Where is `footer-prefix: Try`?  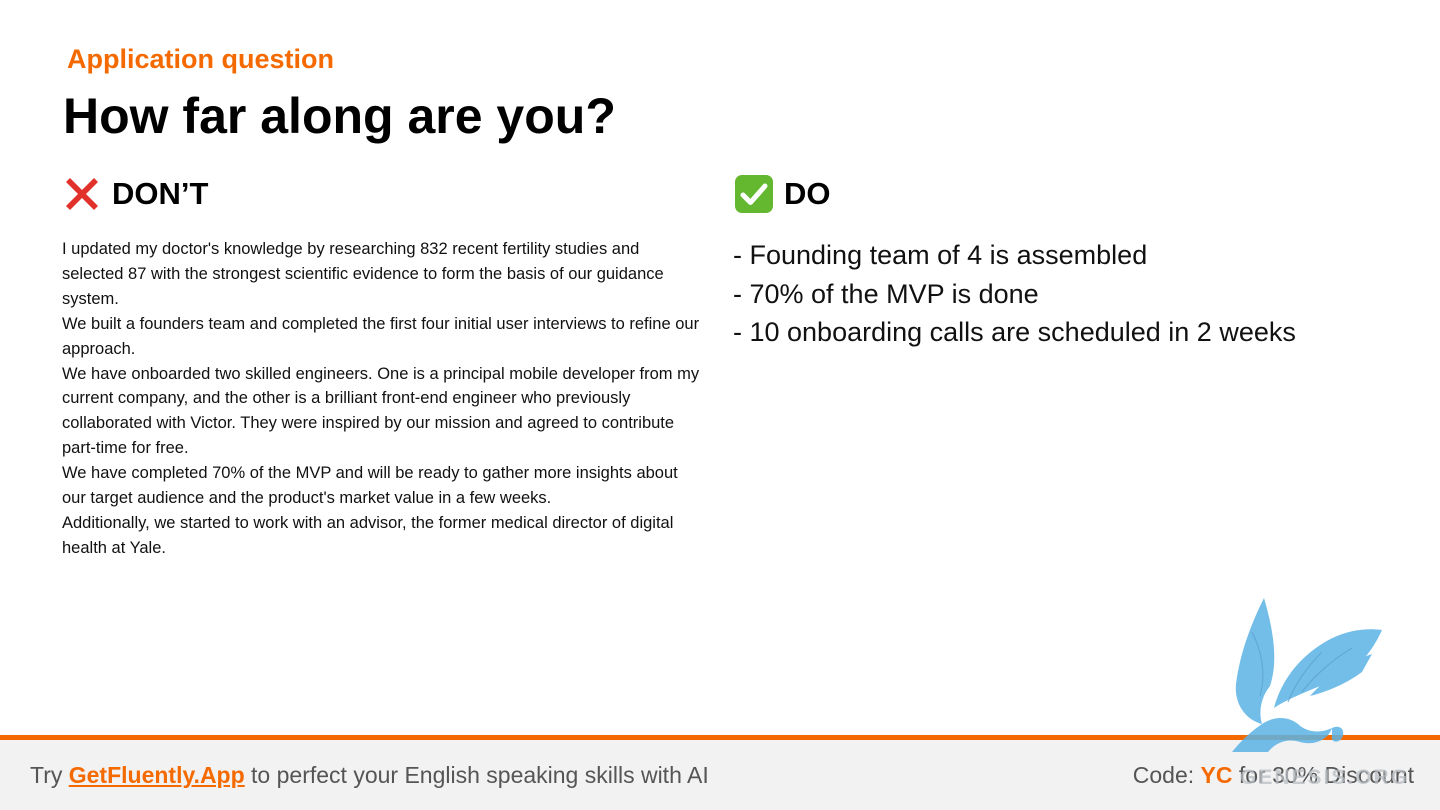 footer-prefix: Try is located at coordinates (49, 775).